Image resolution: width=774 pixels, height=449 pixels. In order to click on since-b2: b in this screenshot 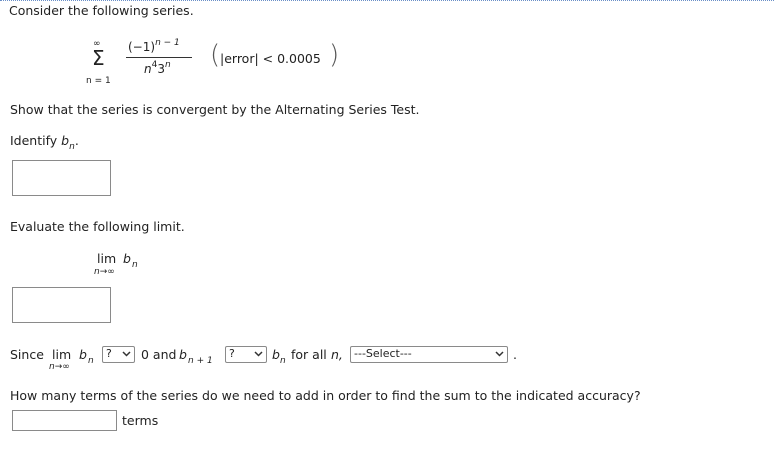, I will do `click(183, 354)`.